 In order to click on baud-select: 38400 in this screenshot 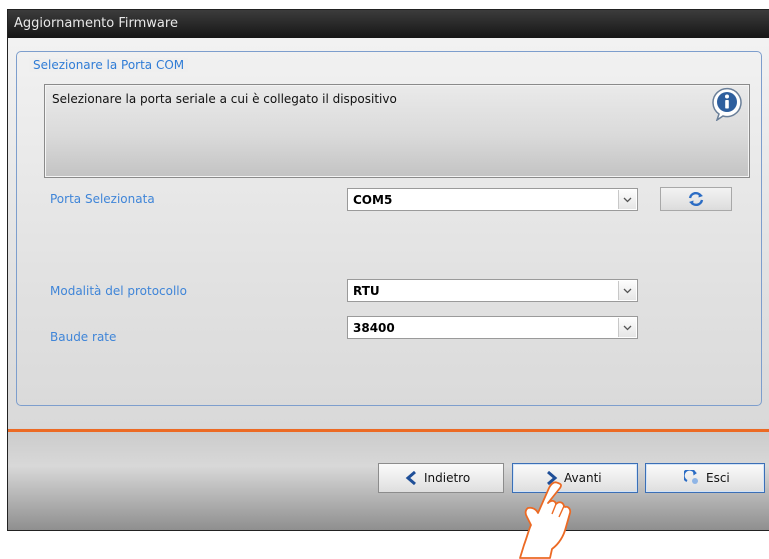, I will do `click(492, 327)`.